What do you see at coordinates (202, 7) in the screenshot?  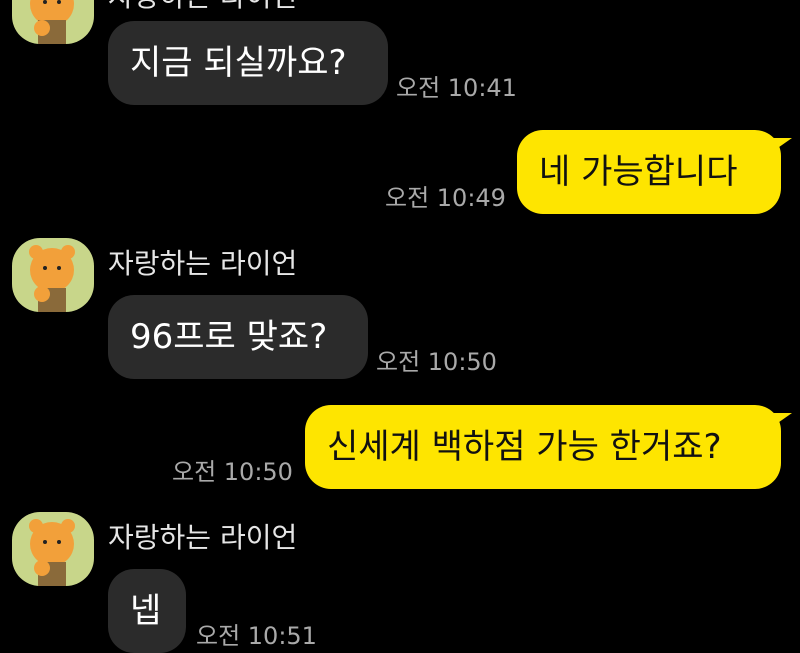 I see `sender-name-partial: 자랑하는 라이언` at bounding box center [202, 7].